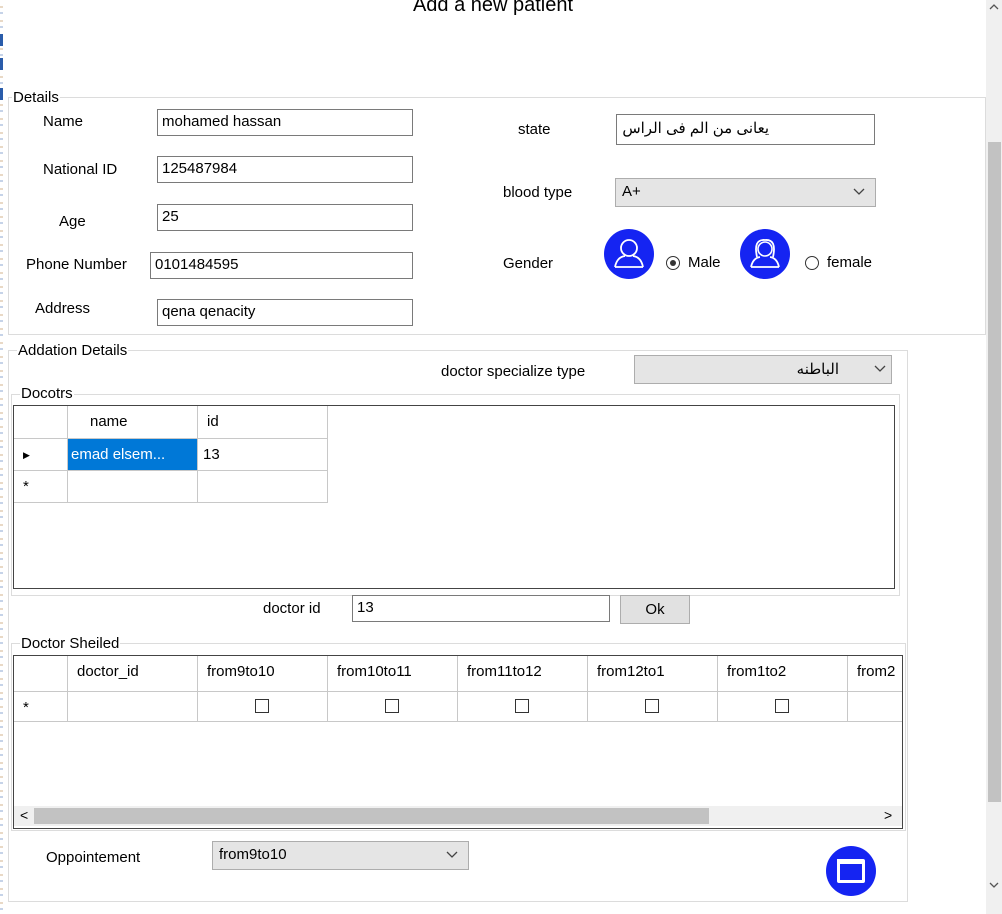 Image resolution: width=1002 pixels, height=914 pixels. Describe the element at coordinates (783, 674) in the screenshot. I see `schedule-col-from1to2: from1to2` at that location.